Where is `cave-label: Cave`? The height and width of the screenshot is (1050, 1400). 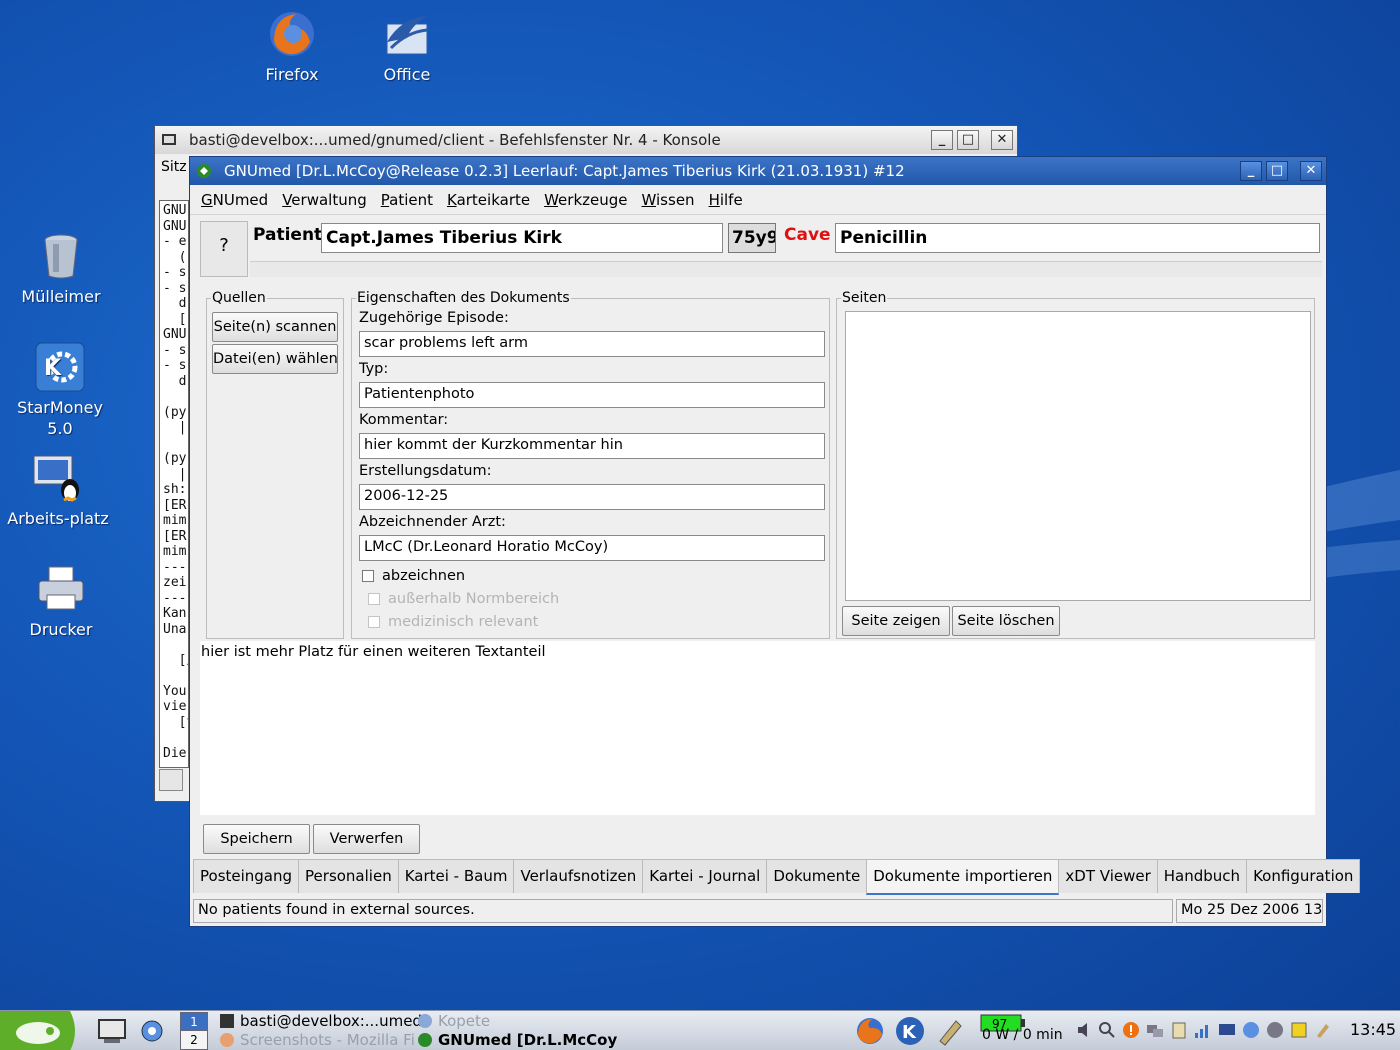 cave-label: Cave is located at coordinates (807, 235).